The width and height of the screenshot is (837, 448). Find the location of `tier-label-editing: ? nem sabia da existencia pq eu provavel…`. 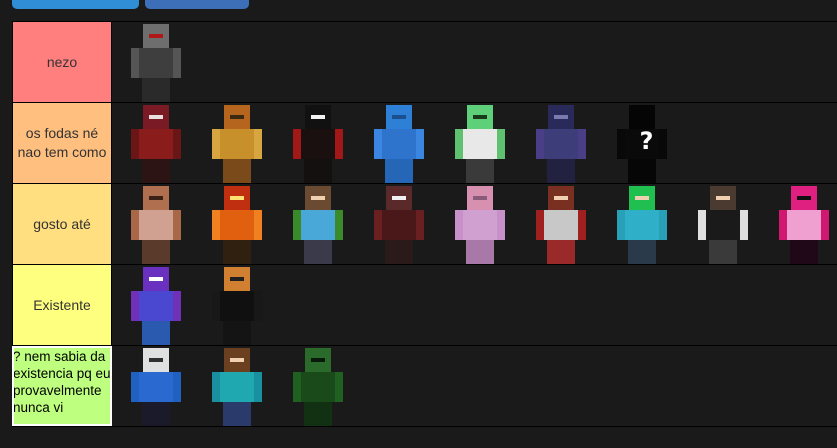

tier-label-editing: ? nem sabia da existencia pq eu provavel… is located at coordinates (62, 386).